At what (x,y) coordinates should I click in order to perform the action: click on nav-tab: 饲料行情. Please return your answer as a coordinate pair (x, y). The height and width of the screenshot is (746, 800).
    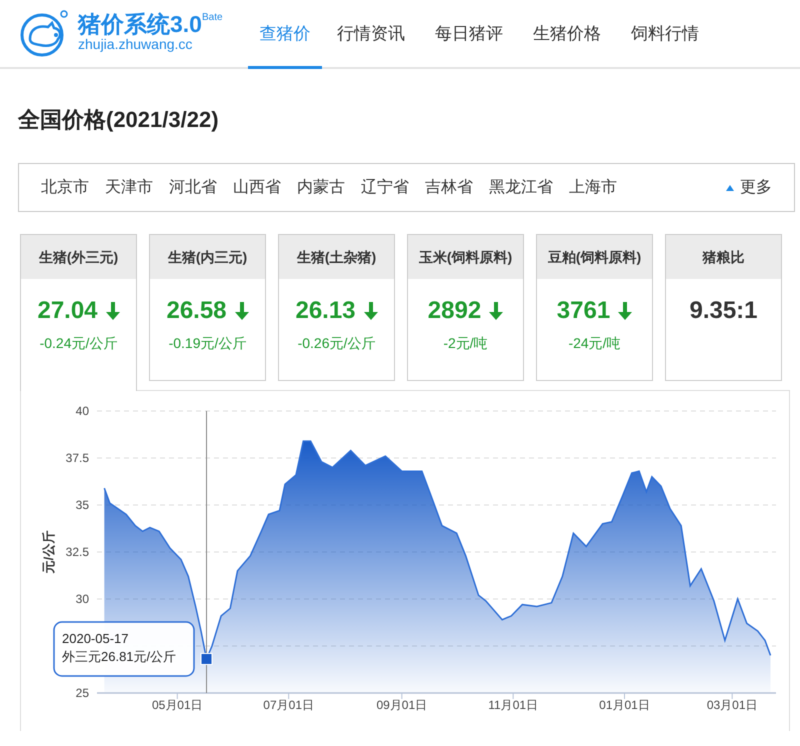
    Looking at the image, I should click on (665, 44).